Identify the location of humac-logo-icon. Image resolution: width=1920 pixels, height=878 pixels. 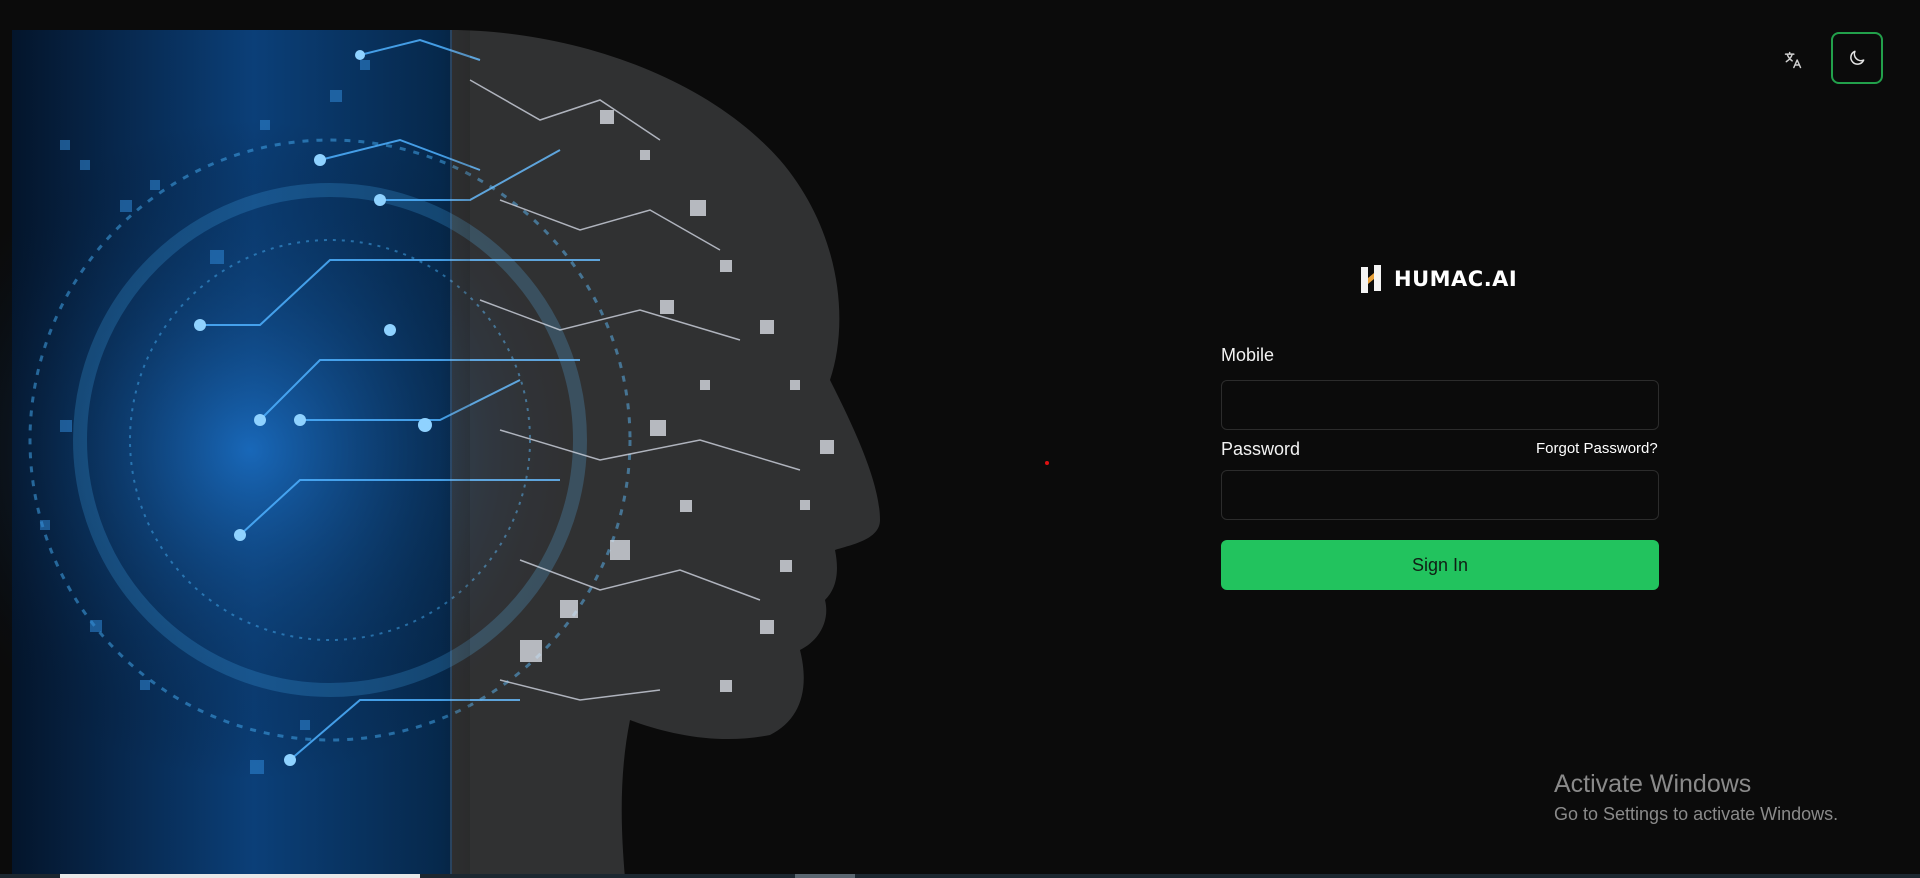
(1371, 279).